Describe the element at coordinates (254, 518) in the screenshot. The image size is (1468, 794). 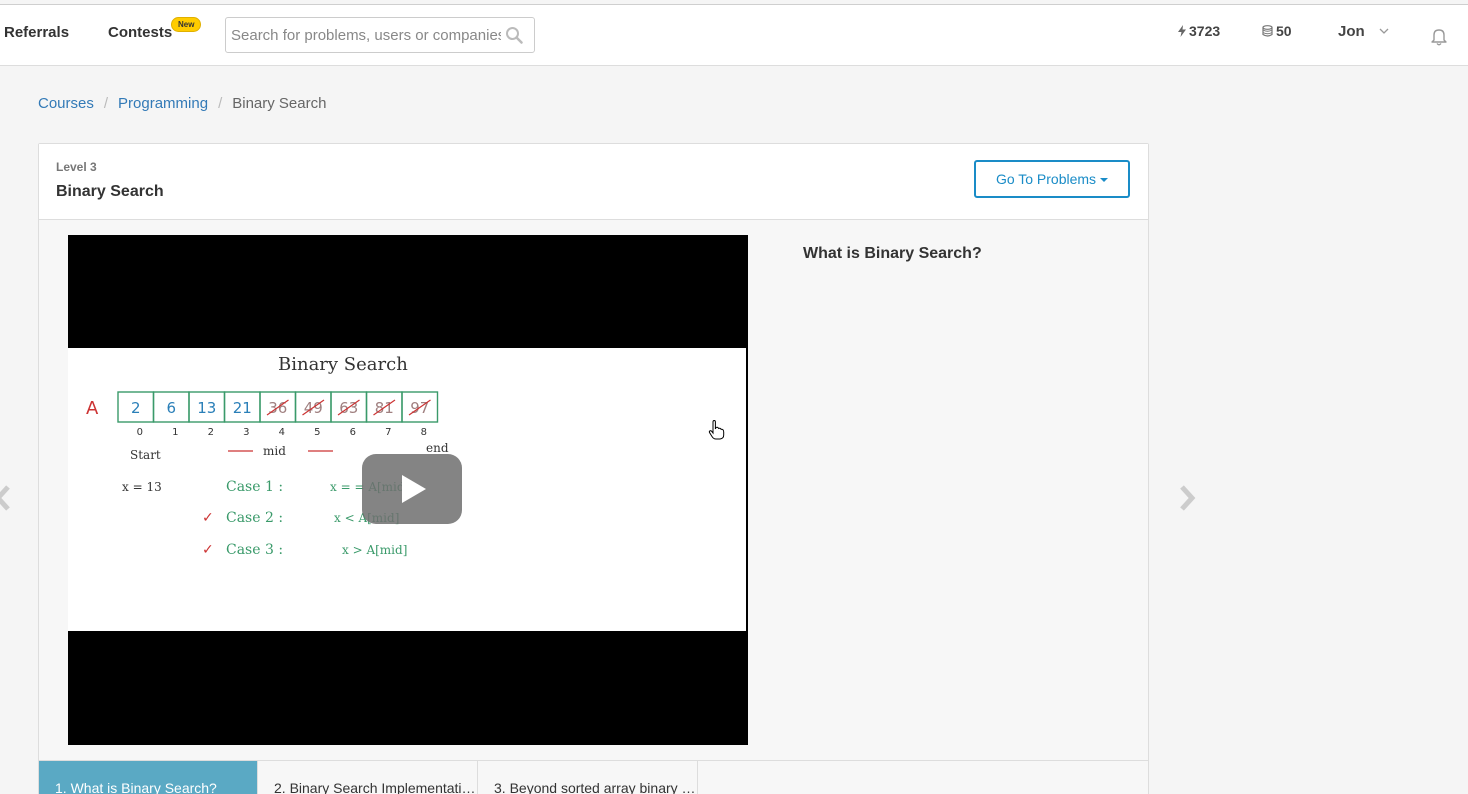
I see `thumbnail-case2: Case 2 :` at that location.